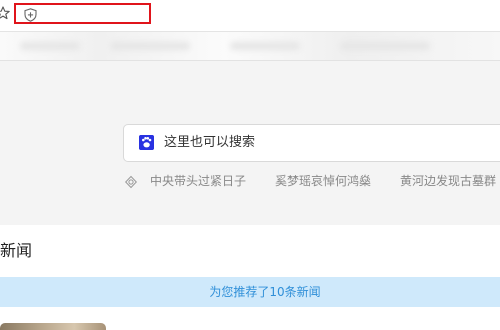  Describe the element at coordinates (131, 182) in the screenshot. I see `eye-icon` at that location.